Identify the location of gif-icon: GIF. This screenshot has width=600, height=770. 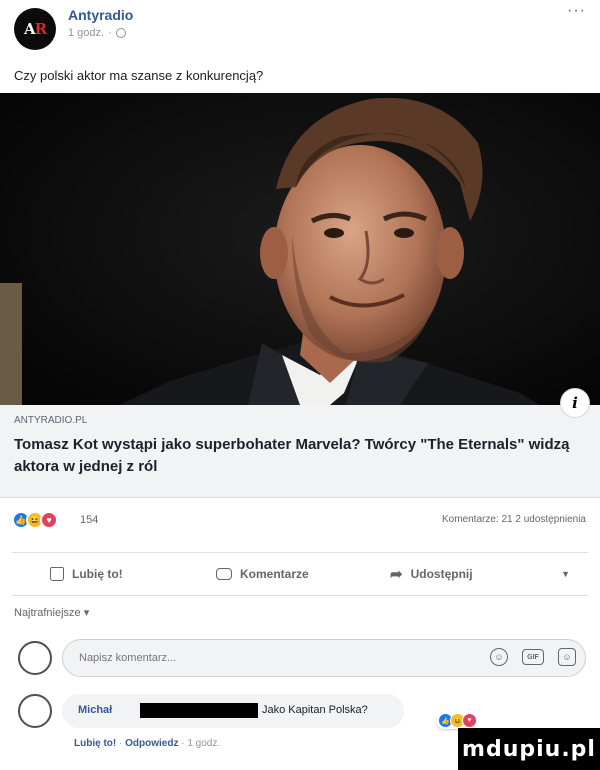
(533, 657).